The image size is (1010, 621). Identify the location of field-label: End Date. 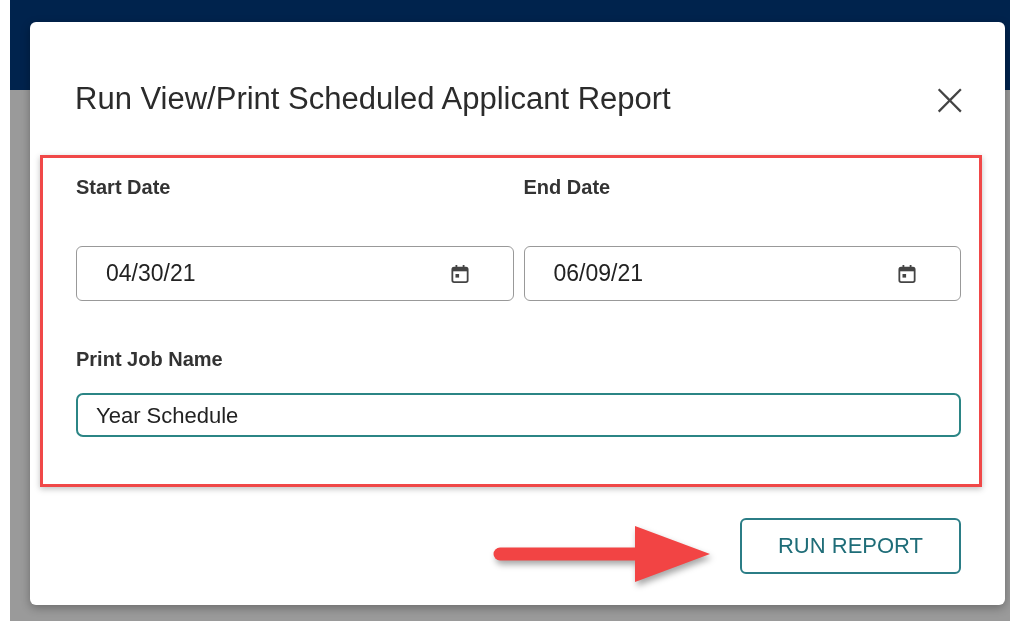
(567, 188).